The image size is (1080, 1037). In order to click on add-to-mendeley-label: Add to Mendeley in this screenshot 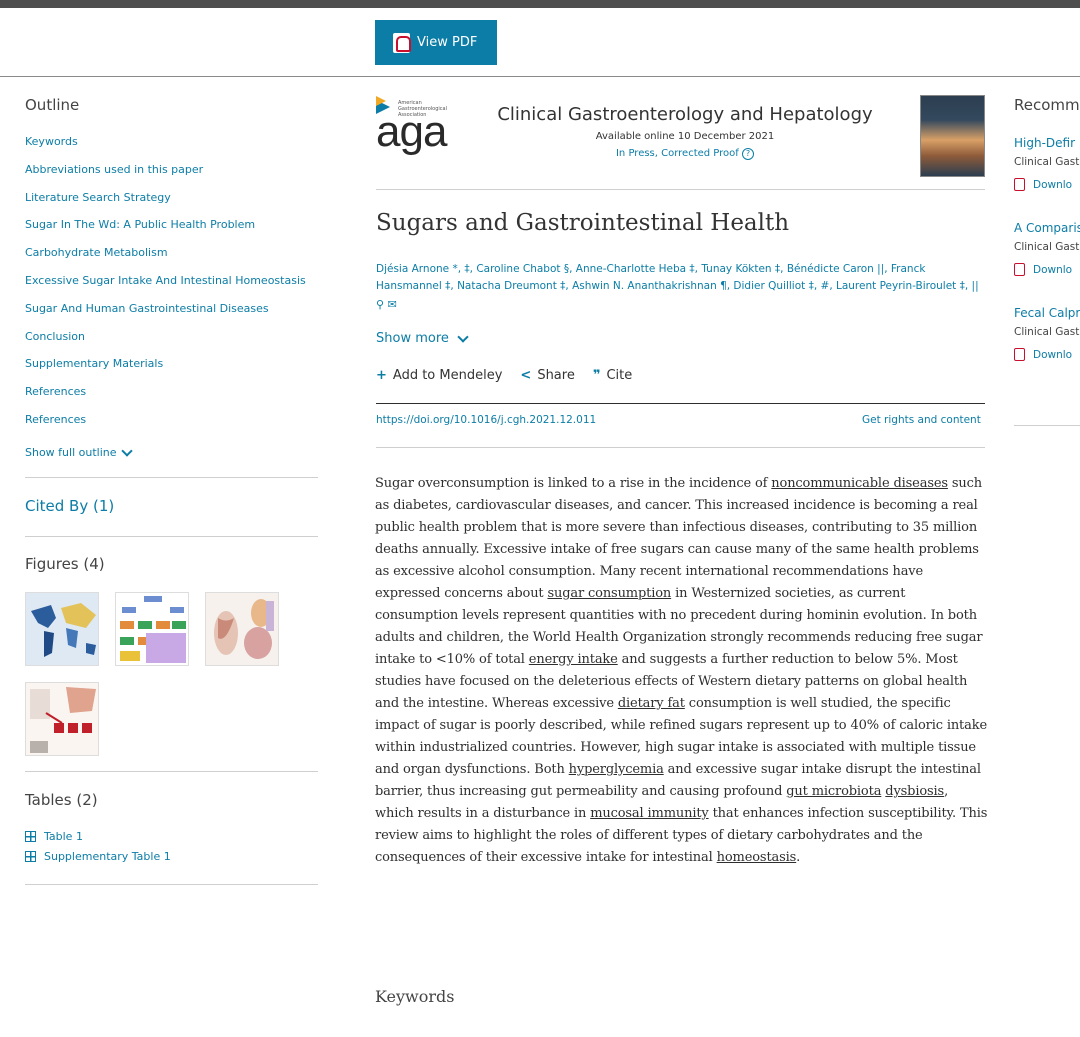, I will do `click(447, 375)`.